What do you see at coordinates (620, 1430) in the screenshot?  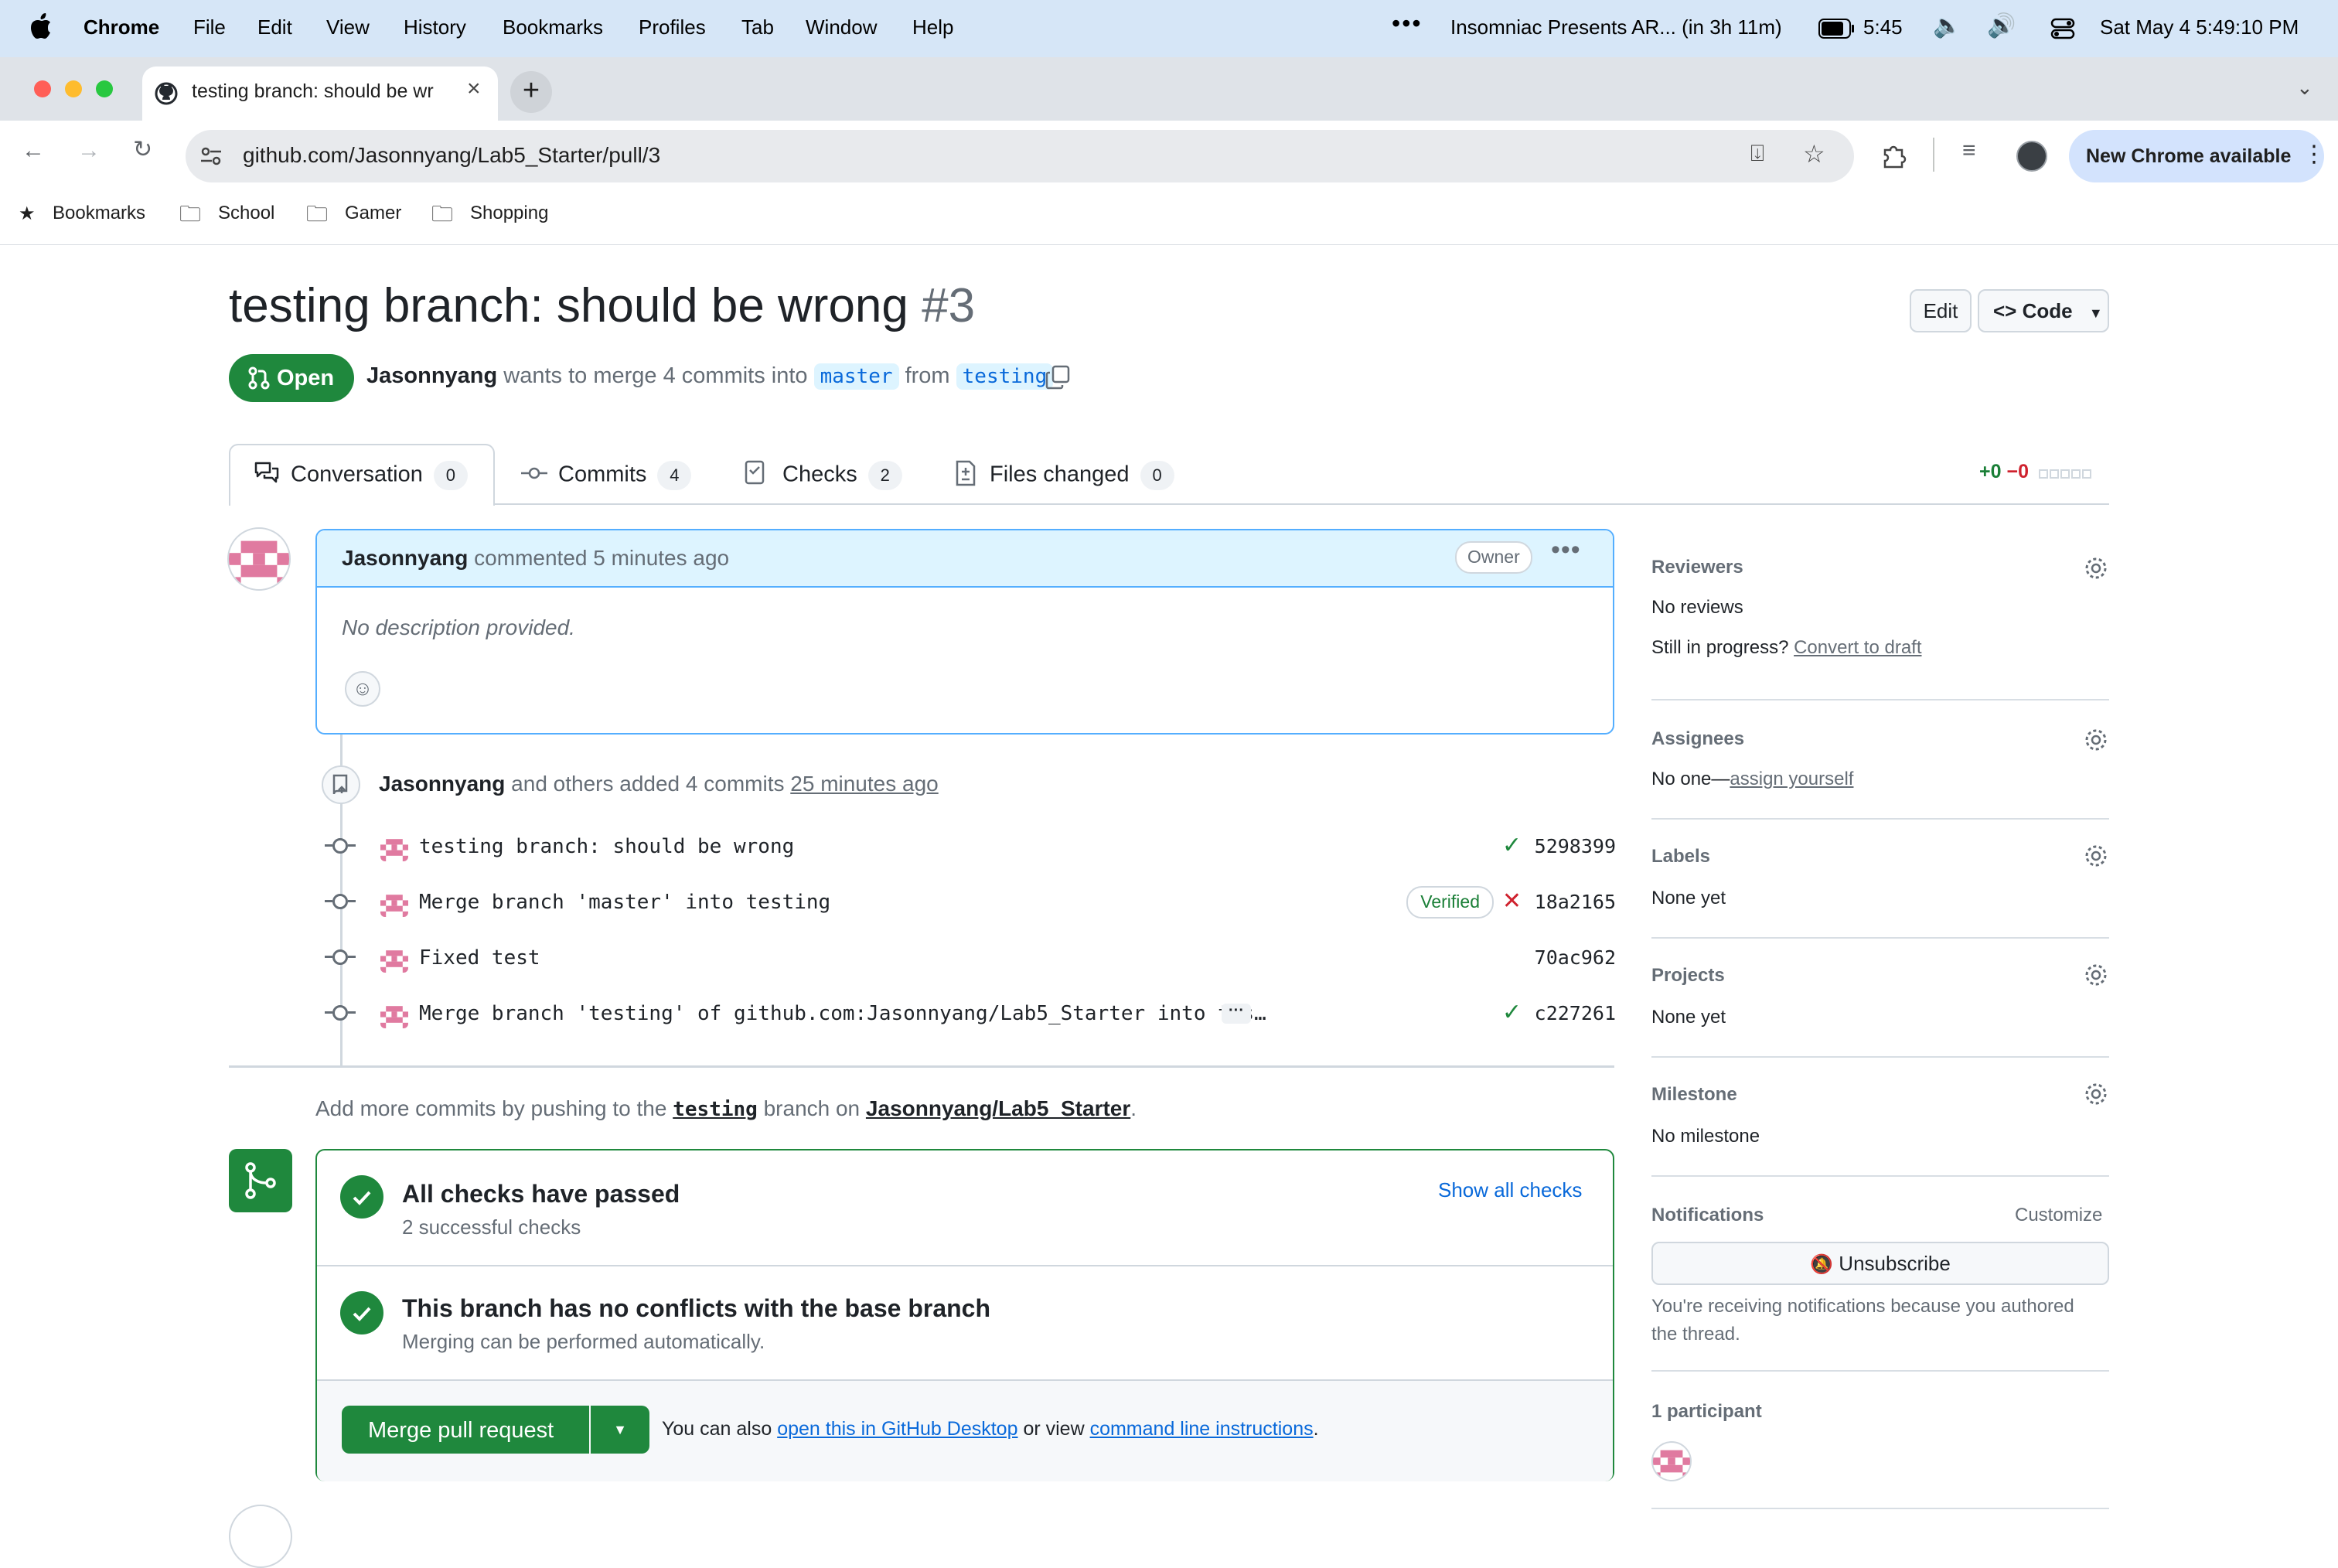 I see `merge-options-caret-icon: ▼` at bounding box center [620, 1430].